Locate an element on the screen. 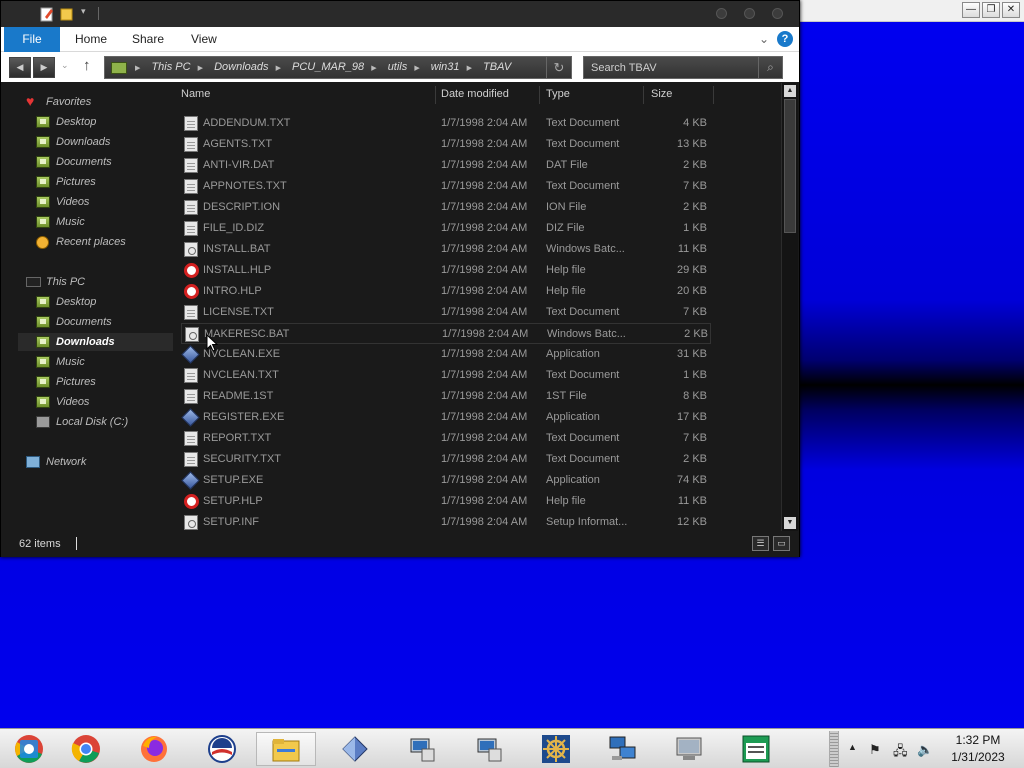 Image resolution: width=1024 pixels, height=768 pixels. file-explorer-icon is located at coordinates (286, 750).